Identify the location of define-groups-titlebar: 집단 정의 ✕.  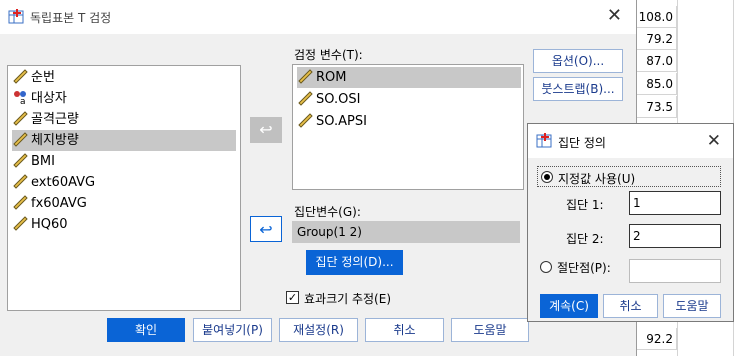
(630, 141).